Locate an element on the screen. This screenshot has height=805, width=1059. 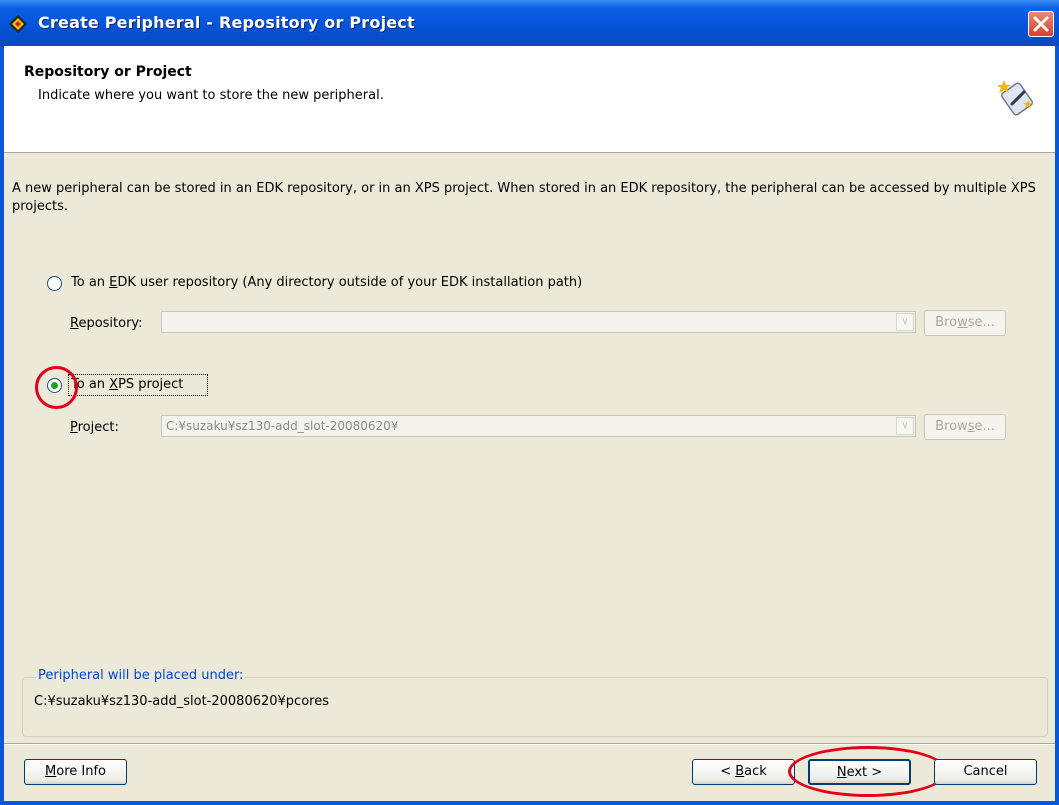
back-button: < Back is located at coordinates (743, 772).